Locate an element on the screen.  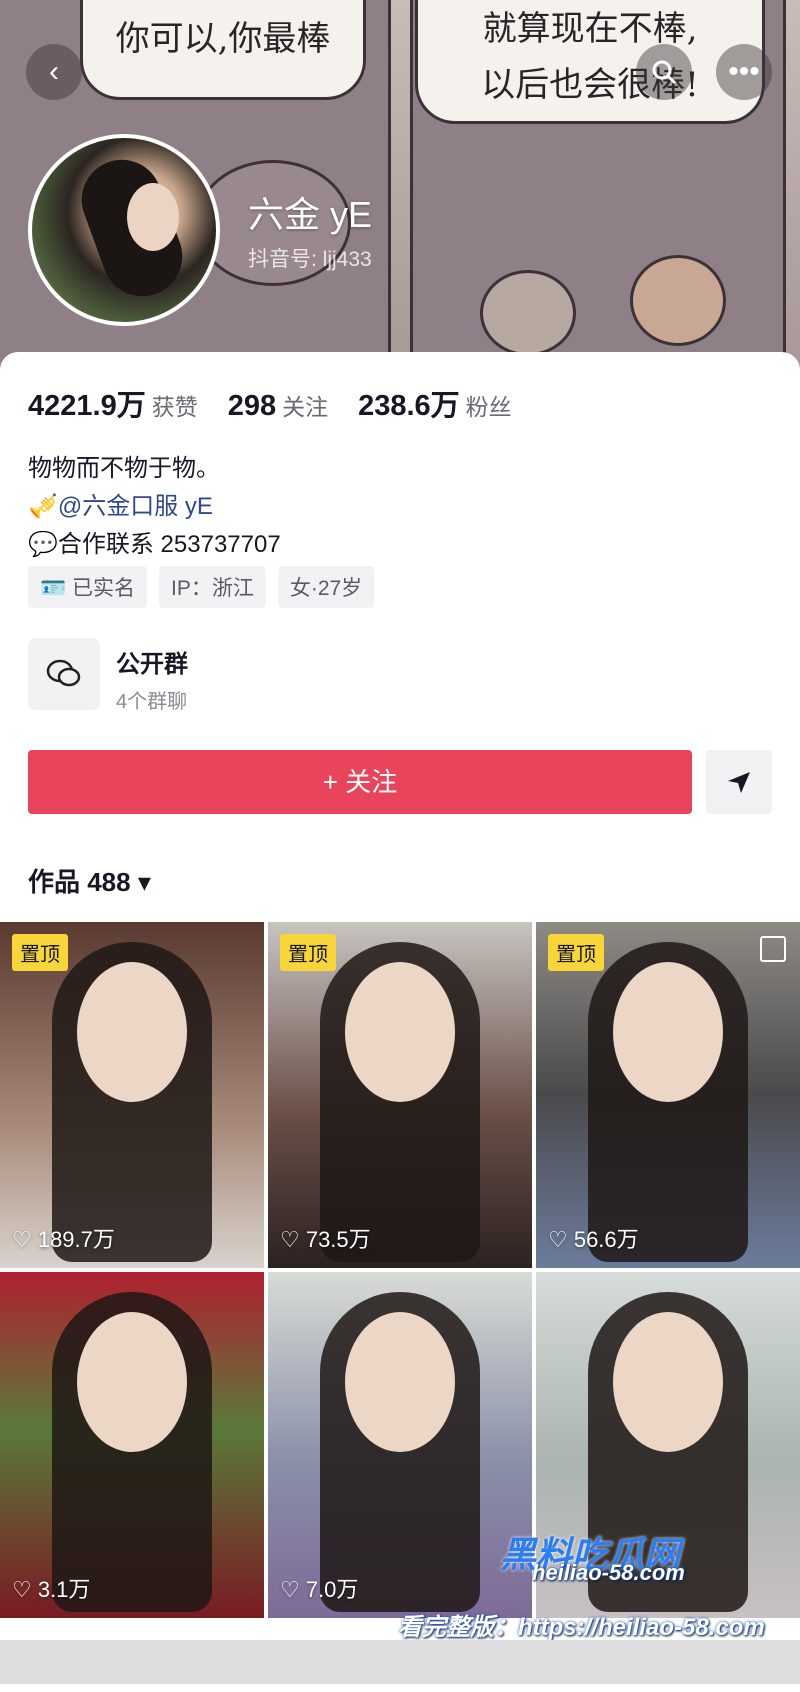
chat-bubbles-icon is located at coordinates (63, 673).